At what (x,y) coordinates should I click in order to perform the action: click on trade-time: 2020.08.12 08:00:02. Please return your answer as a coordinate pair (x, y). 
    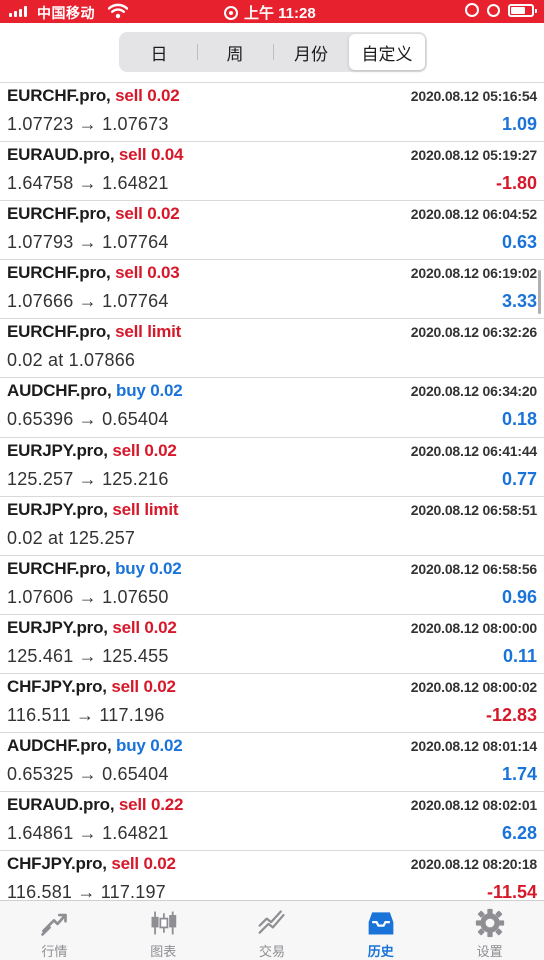
    Looking at the image, I should click on (473, 686).